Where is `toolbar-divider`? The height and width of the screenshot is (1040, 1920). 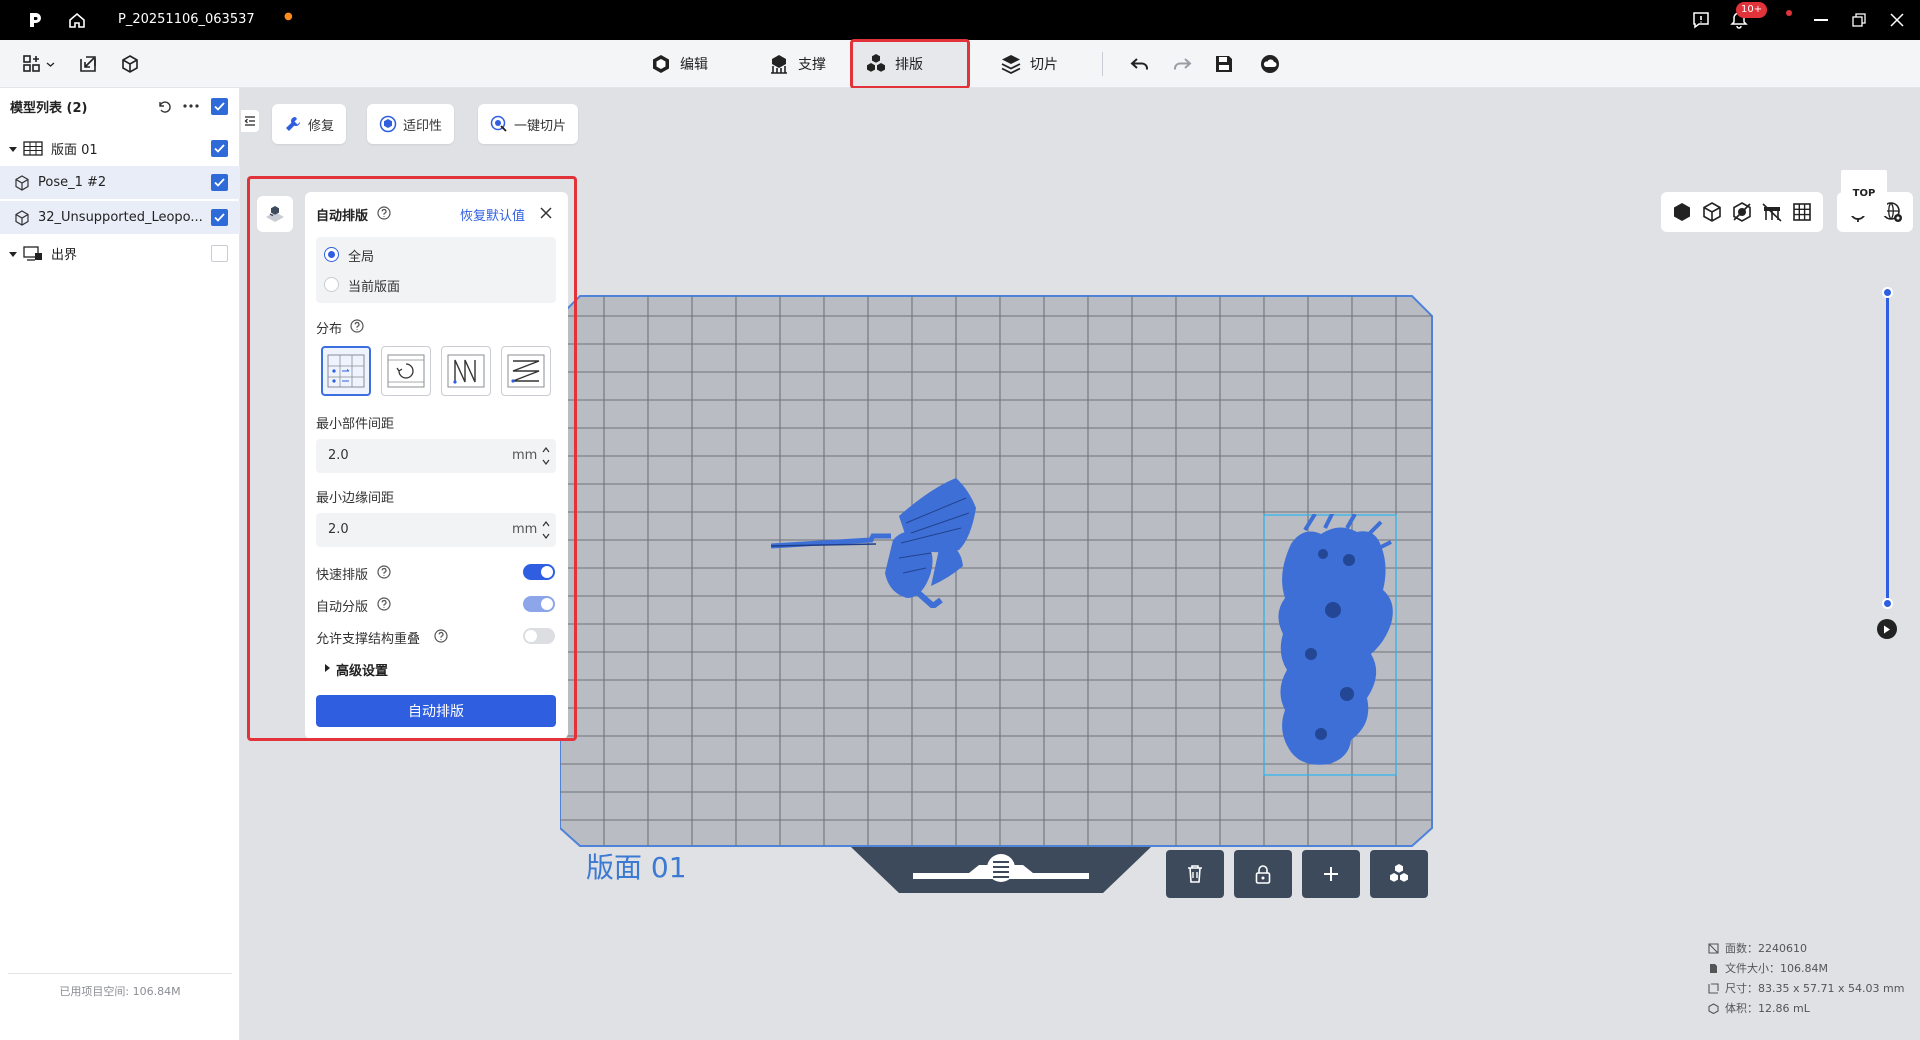
toolbar-divider is located at coordinates (1102, 64).